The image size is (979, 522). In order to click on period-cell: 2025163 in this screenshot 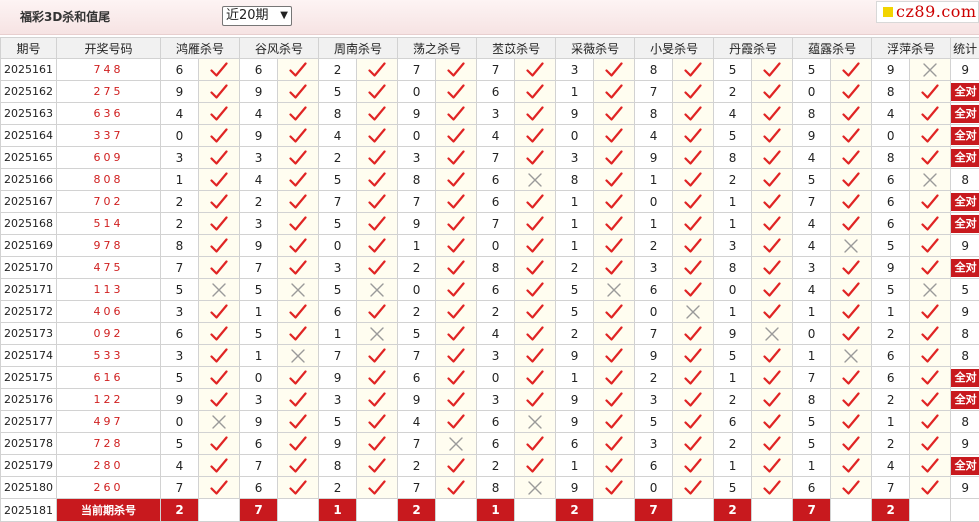, I will do `click(29, 114)`.